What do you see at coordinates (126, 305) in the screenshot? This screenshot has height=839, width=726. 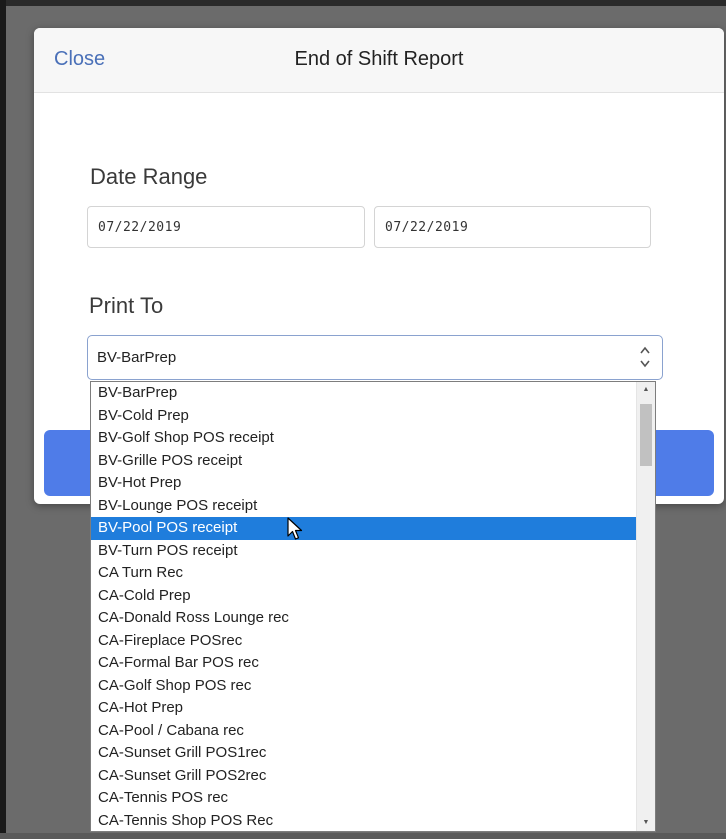 I see `print-to-label: Print To` at bounding box center [126, 305].